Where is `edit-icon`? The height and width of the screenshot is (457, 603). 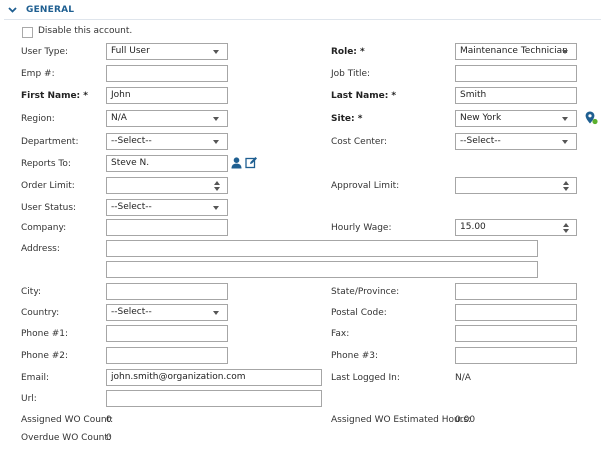
edit-icon is located at coordinates (251, 162).